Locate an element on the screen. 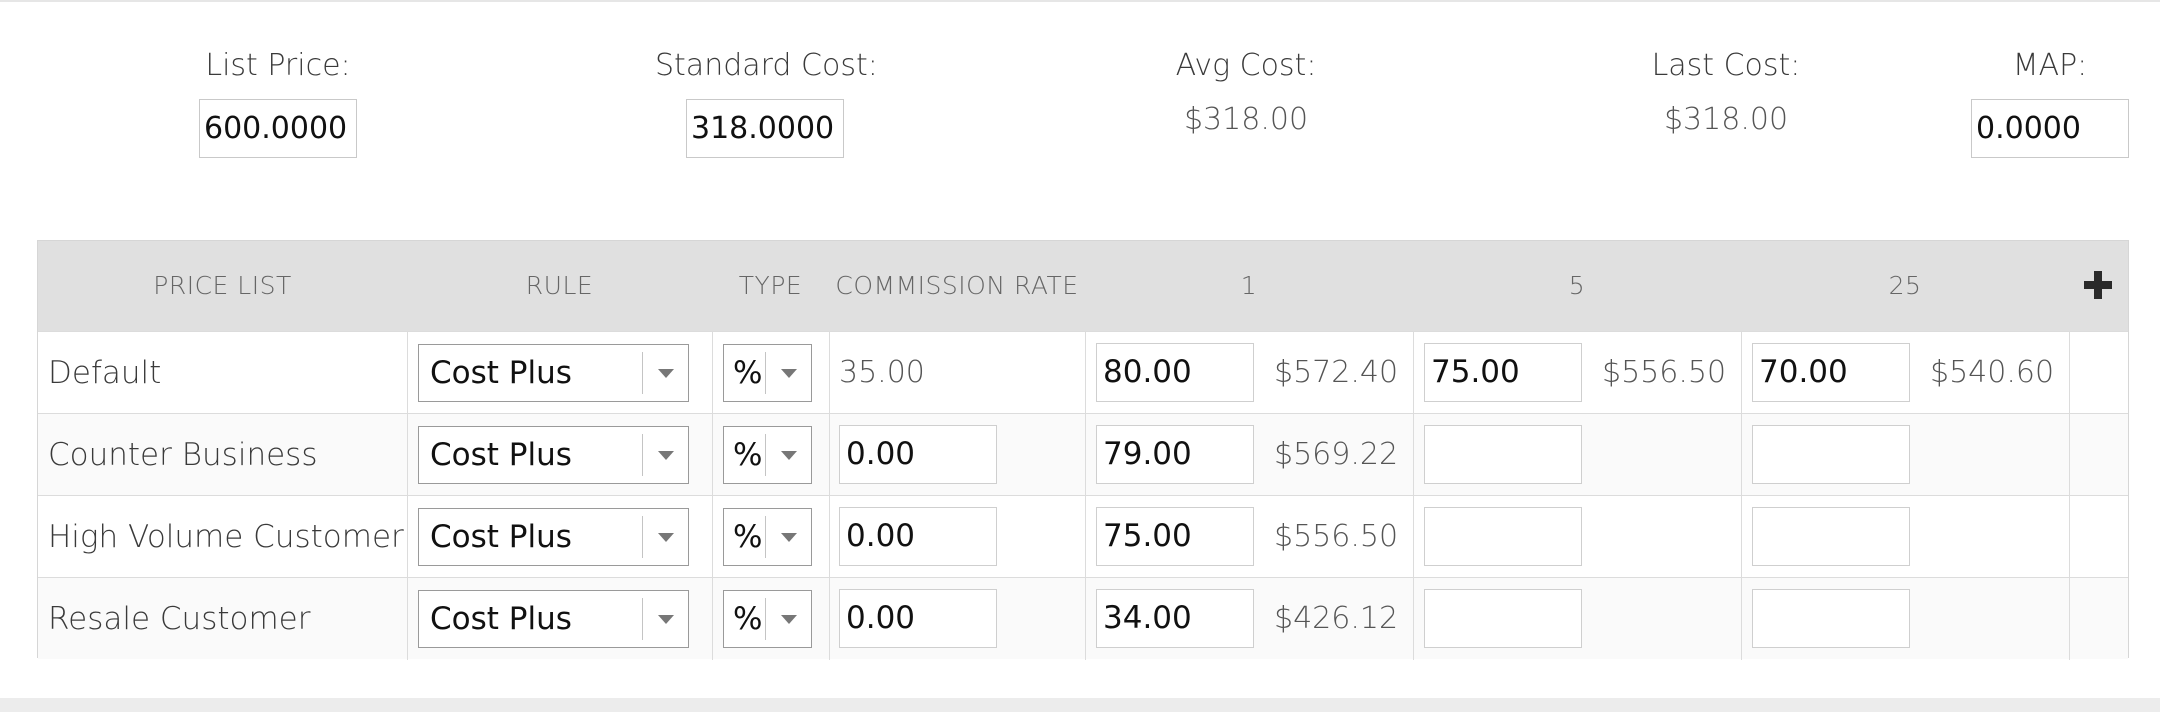 Image resolution: width=2160 pixels, height=712 pixels. avg-cost-label: Avg Cost: is located at coordinates (1246, 65).